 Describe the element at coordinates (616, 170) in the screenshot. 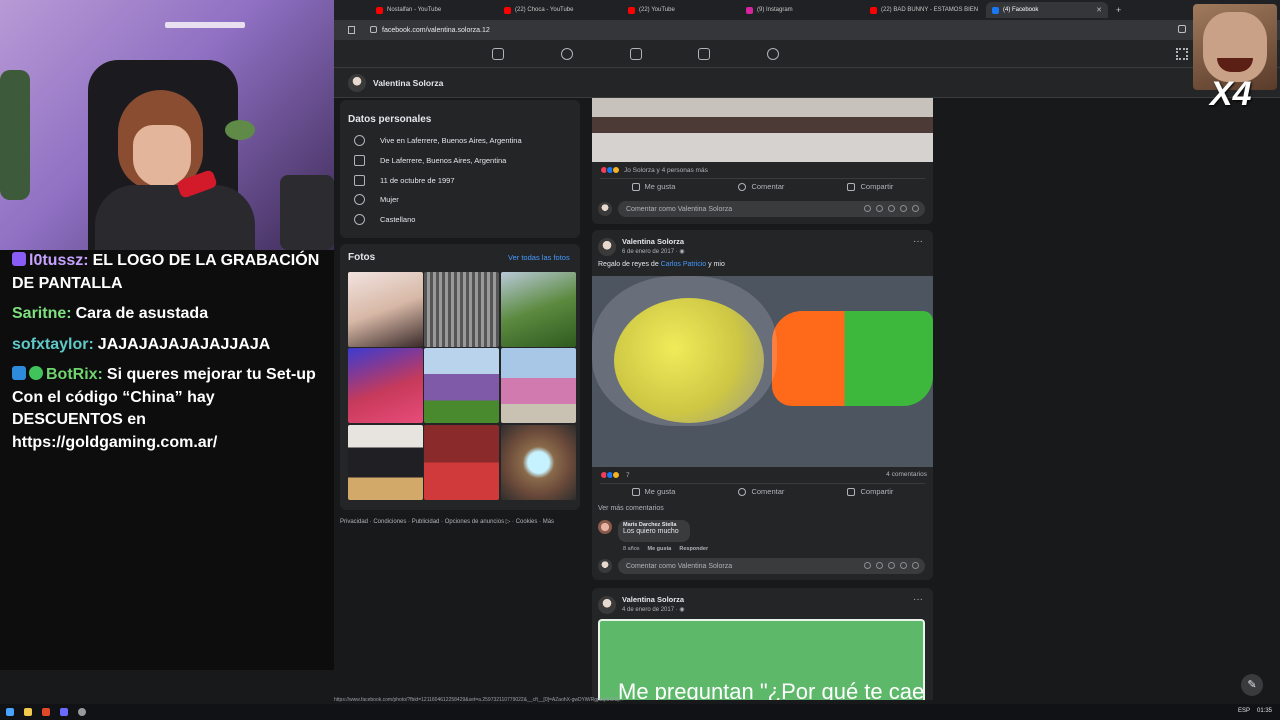

I see `haha-reaction-icon` at that location.